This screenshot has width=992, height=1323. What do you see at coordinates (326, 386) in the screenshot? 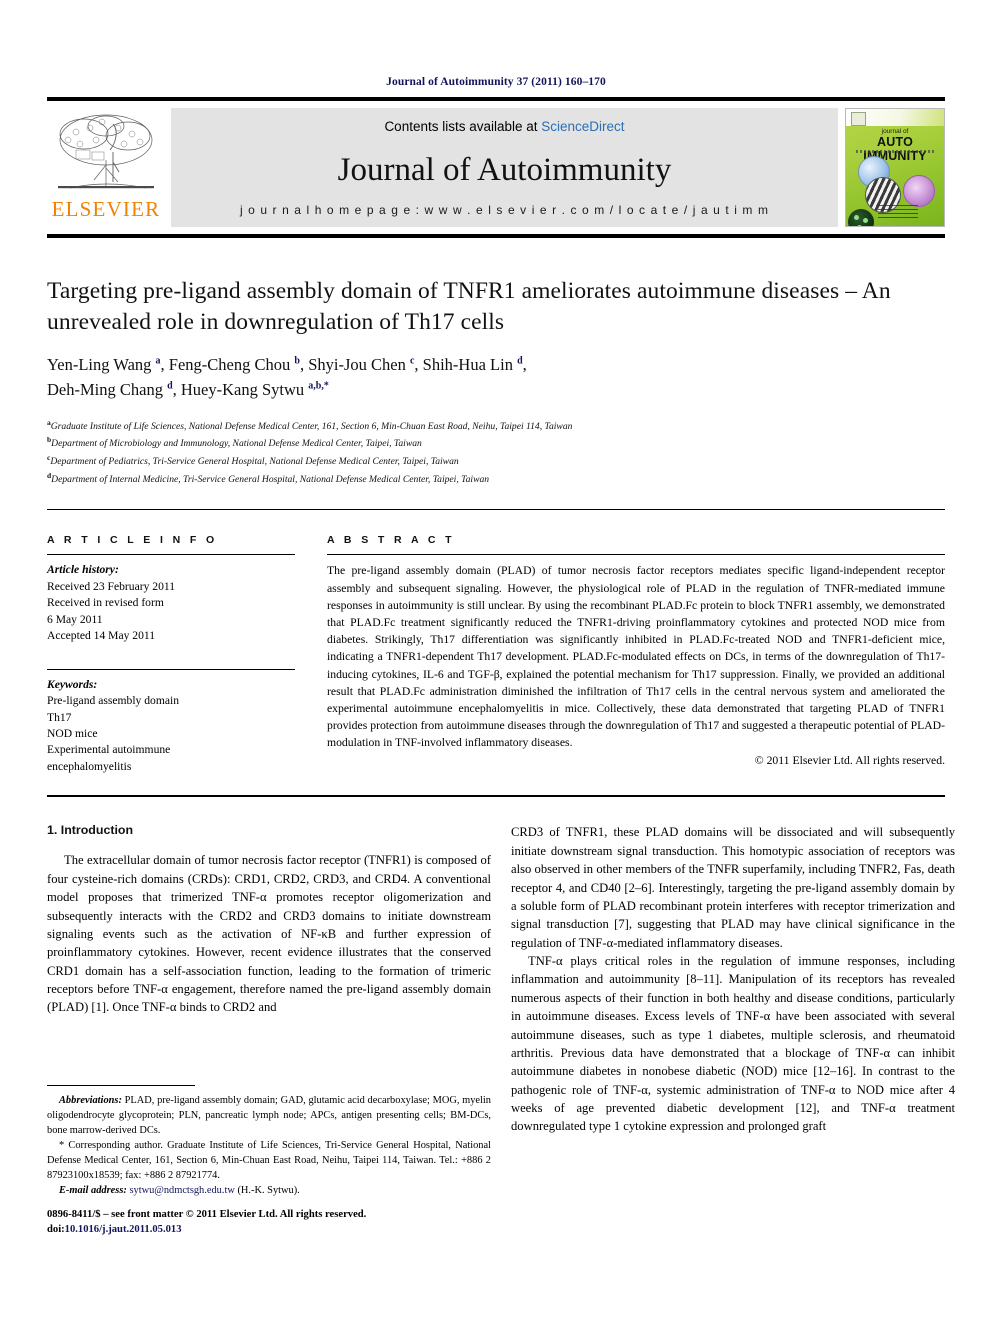
I see `corresponding-author-mark: *` at bounding box center [326, 386].